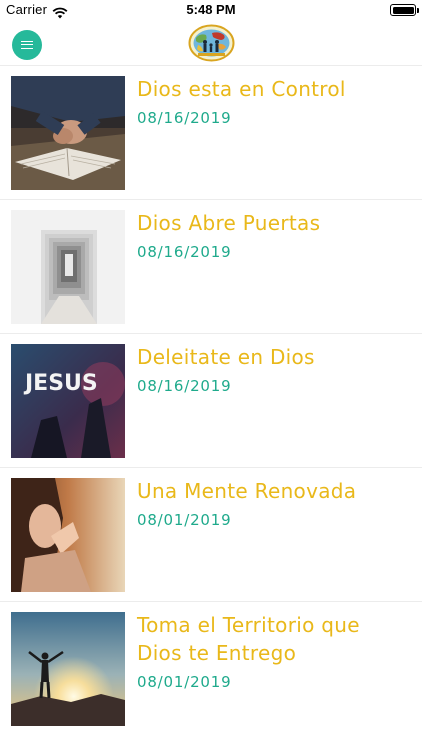 Image resolution: width=422 pixels, height=750 pixels. I want to click on item-title: Una Mente Renovada, so click(247, 491).